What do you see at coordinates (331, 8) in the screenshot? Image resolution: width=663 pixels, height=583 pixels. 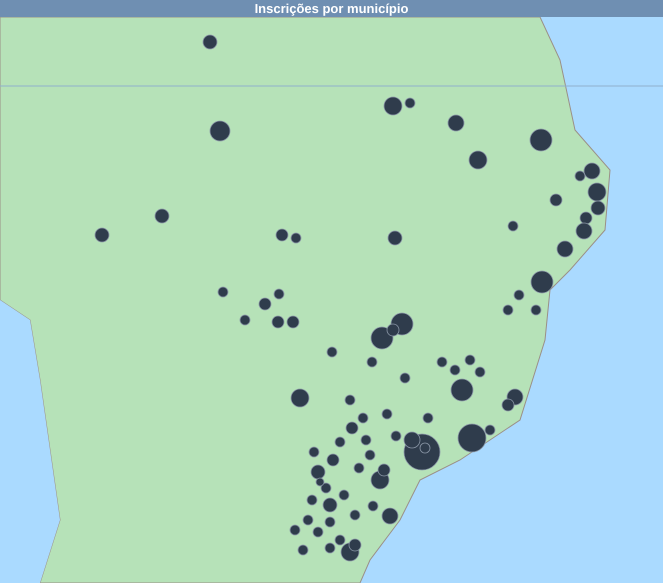 I see `chart-title: Inscrições por município` at bounding box center [331, 8].